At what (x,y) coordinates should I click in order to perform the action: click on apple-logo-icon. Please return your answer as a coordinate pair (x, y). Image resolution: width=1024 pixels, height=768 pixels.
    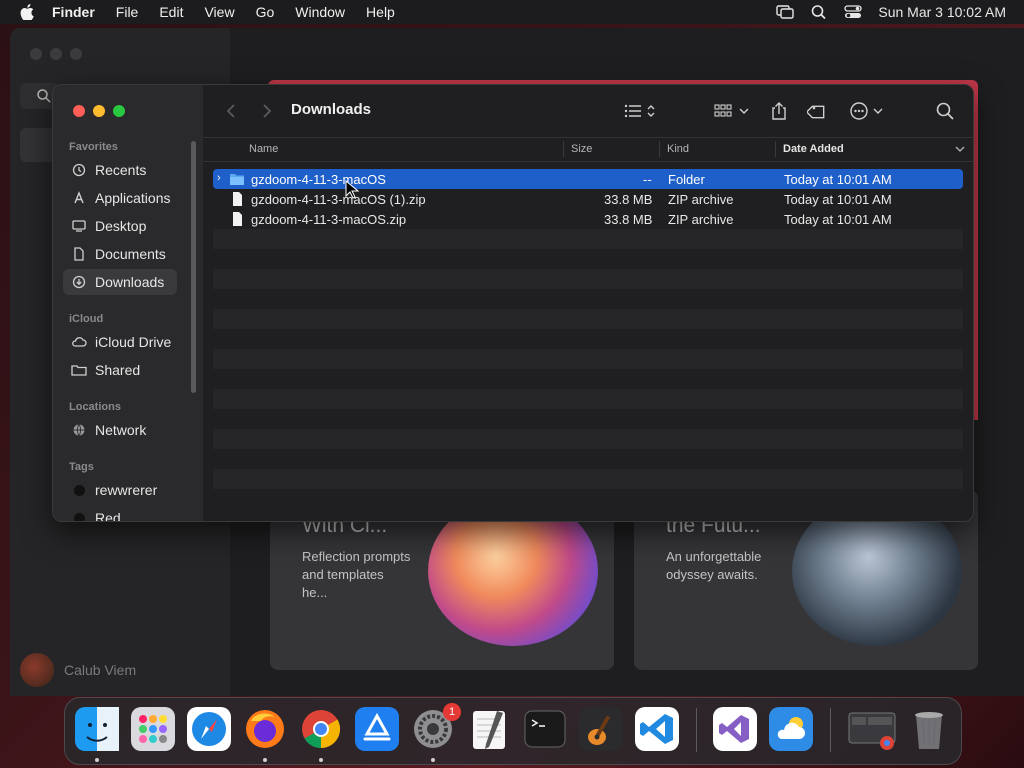
    Looking at the image, I should click on (27, 12).